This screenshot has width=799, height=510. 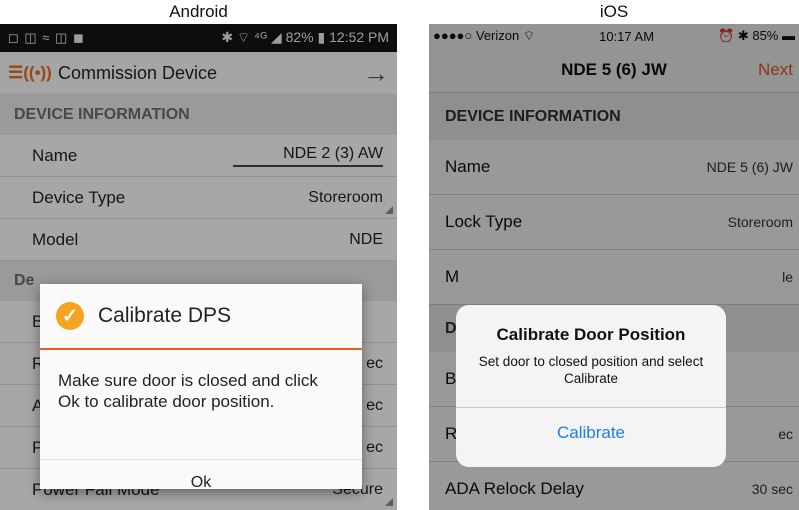 What do you see at coordinates (591, 334) in the screenshot?
I see `alert-title: Calibrate Door Position` at bounding box center [591, 334].